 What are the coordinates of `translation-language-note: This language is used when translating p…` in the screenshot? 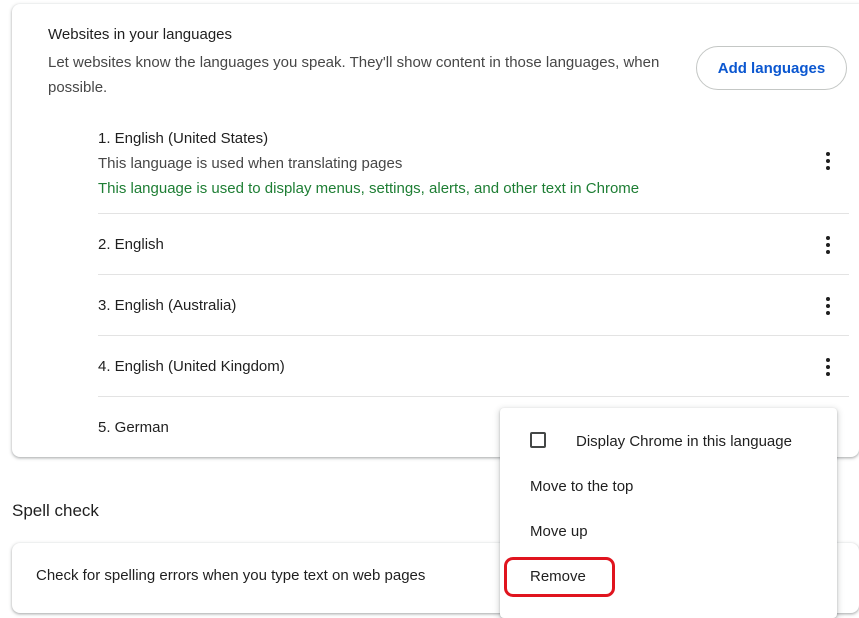 It's located at (250, 163).